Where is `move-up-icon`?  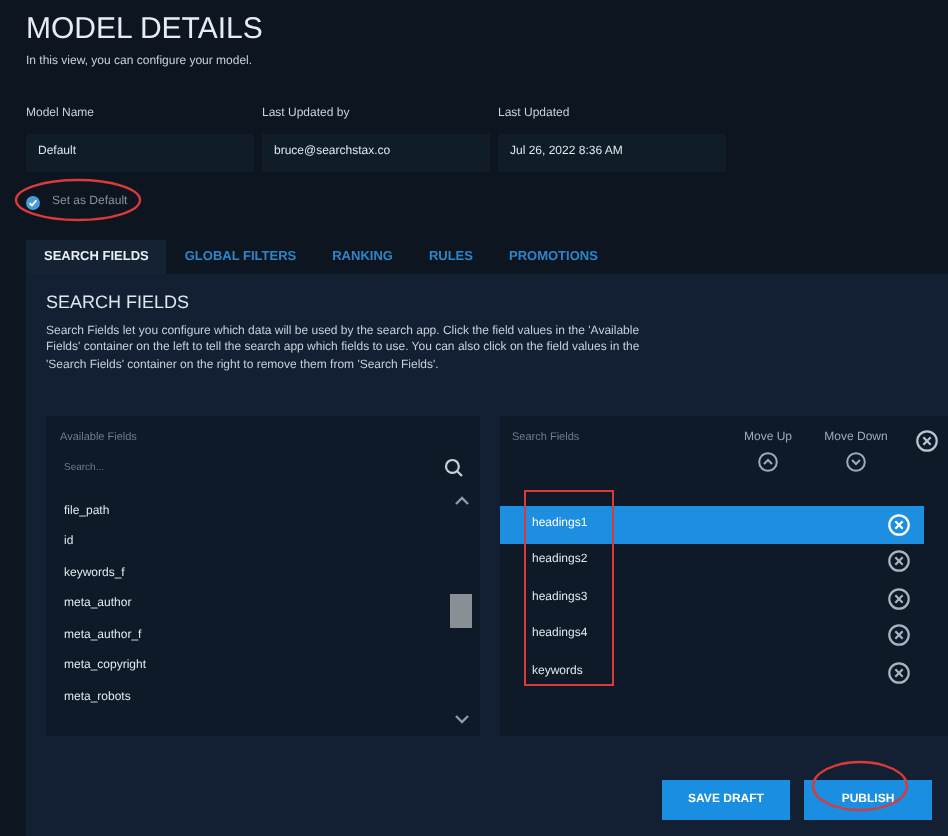 move-up-icon is located at coordinates (768, 462).